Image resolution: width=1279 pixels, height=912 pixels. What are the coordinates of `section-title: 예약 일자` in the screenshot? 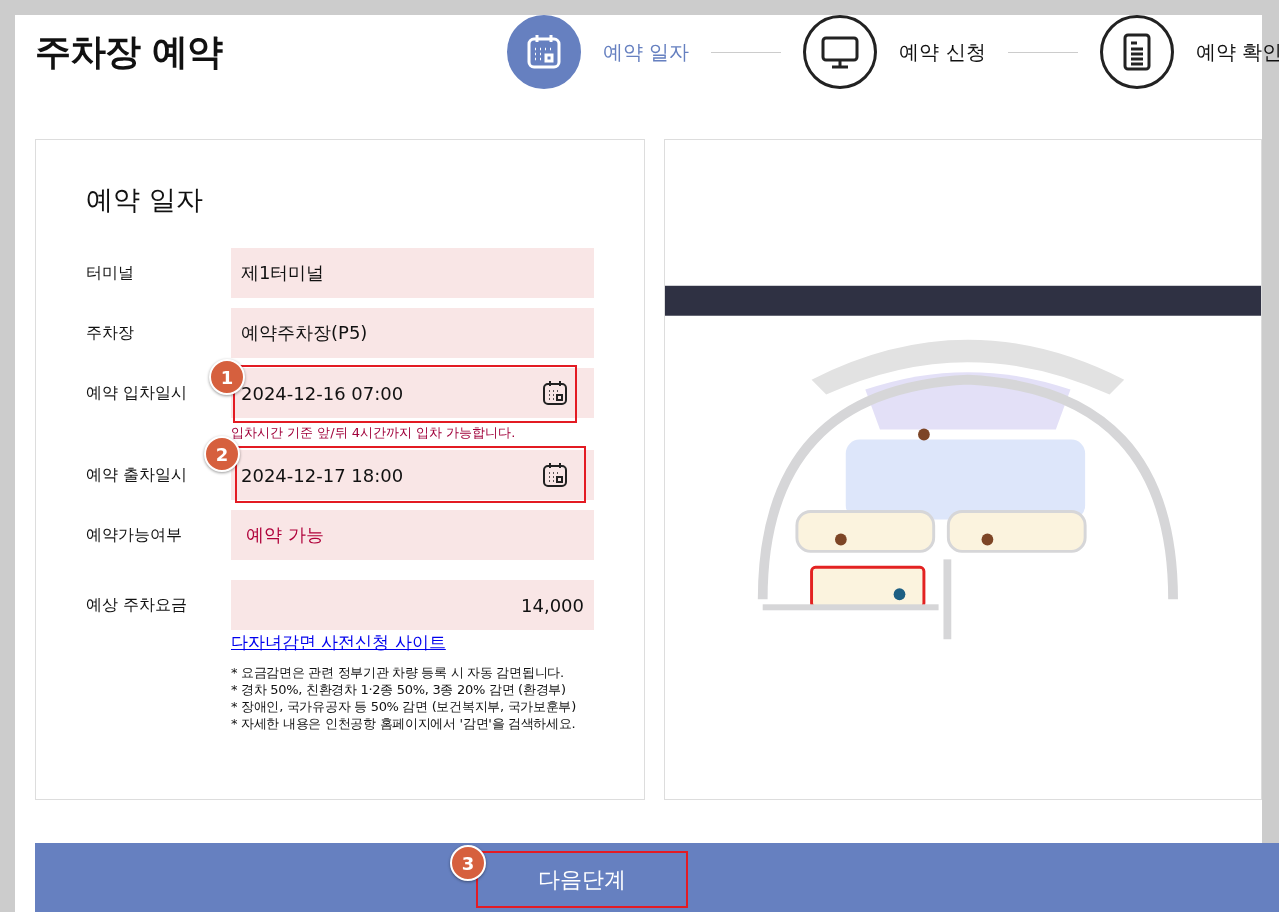 It's located at (145, 200).